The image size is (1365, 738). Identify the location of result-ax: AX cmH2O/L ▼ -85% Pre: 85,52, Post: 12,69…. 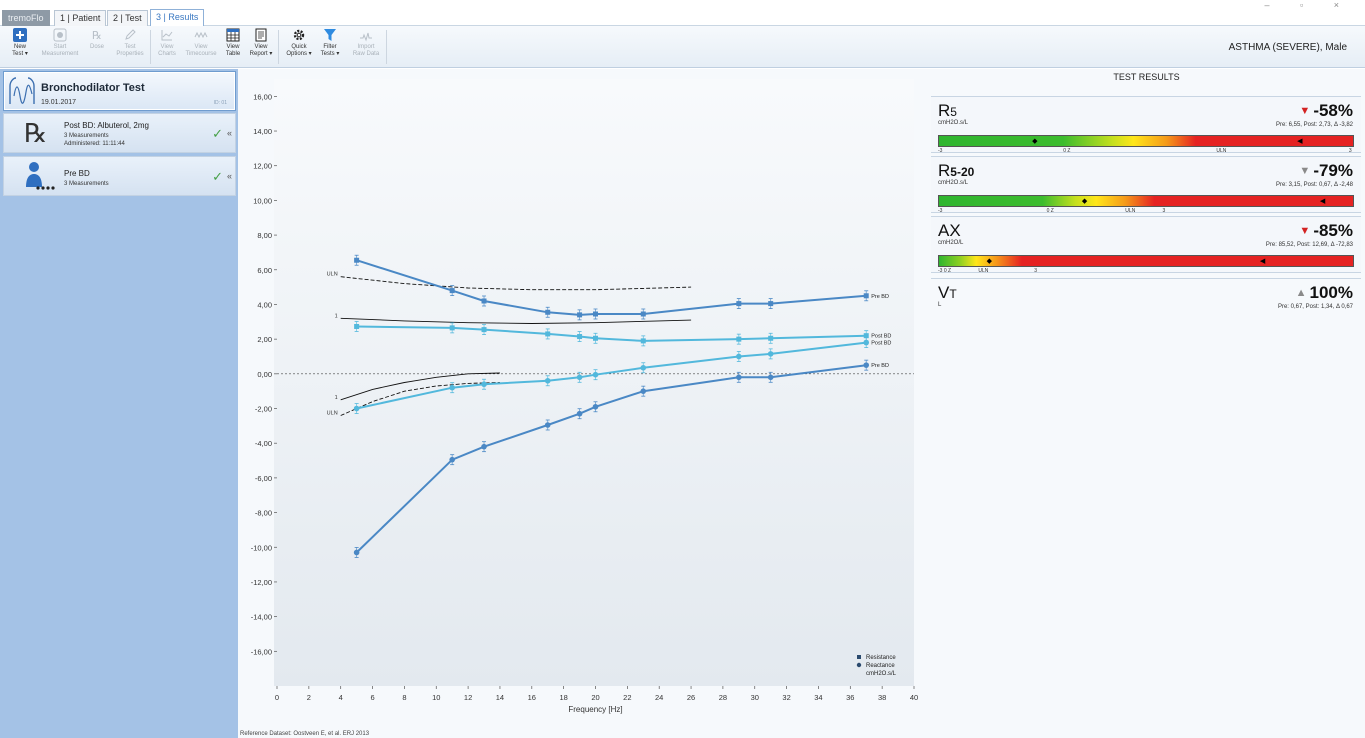
(1146, 245).